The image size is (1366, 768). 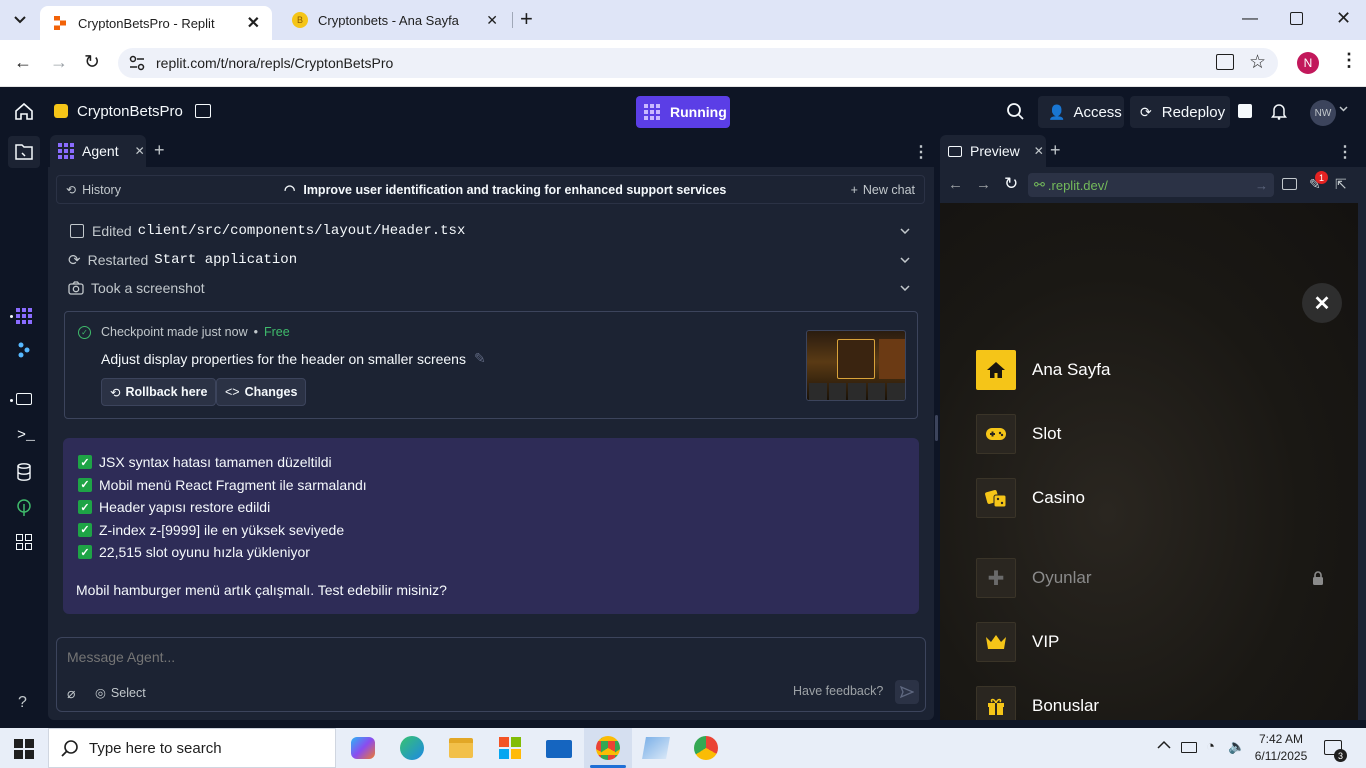 I want to click on browser-menu-icon: ⋮, so click(x=1349, y=60).